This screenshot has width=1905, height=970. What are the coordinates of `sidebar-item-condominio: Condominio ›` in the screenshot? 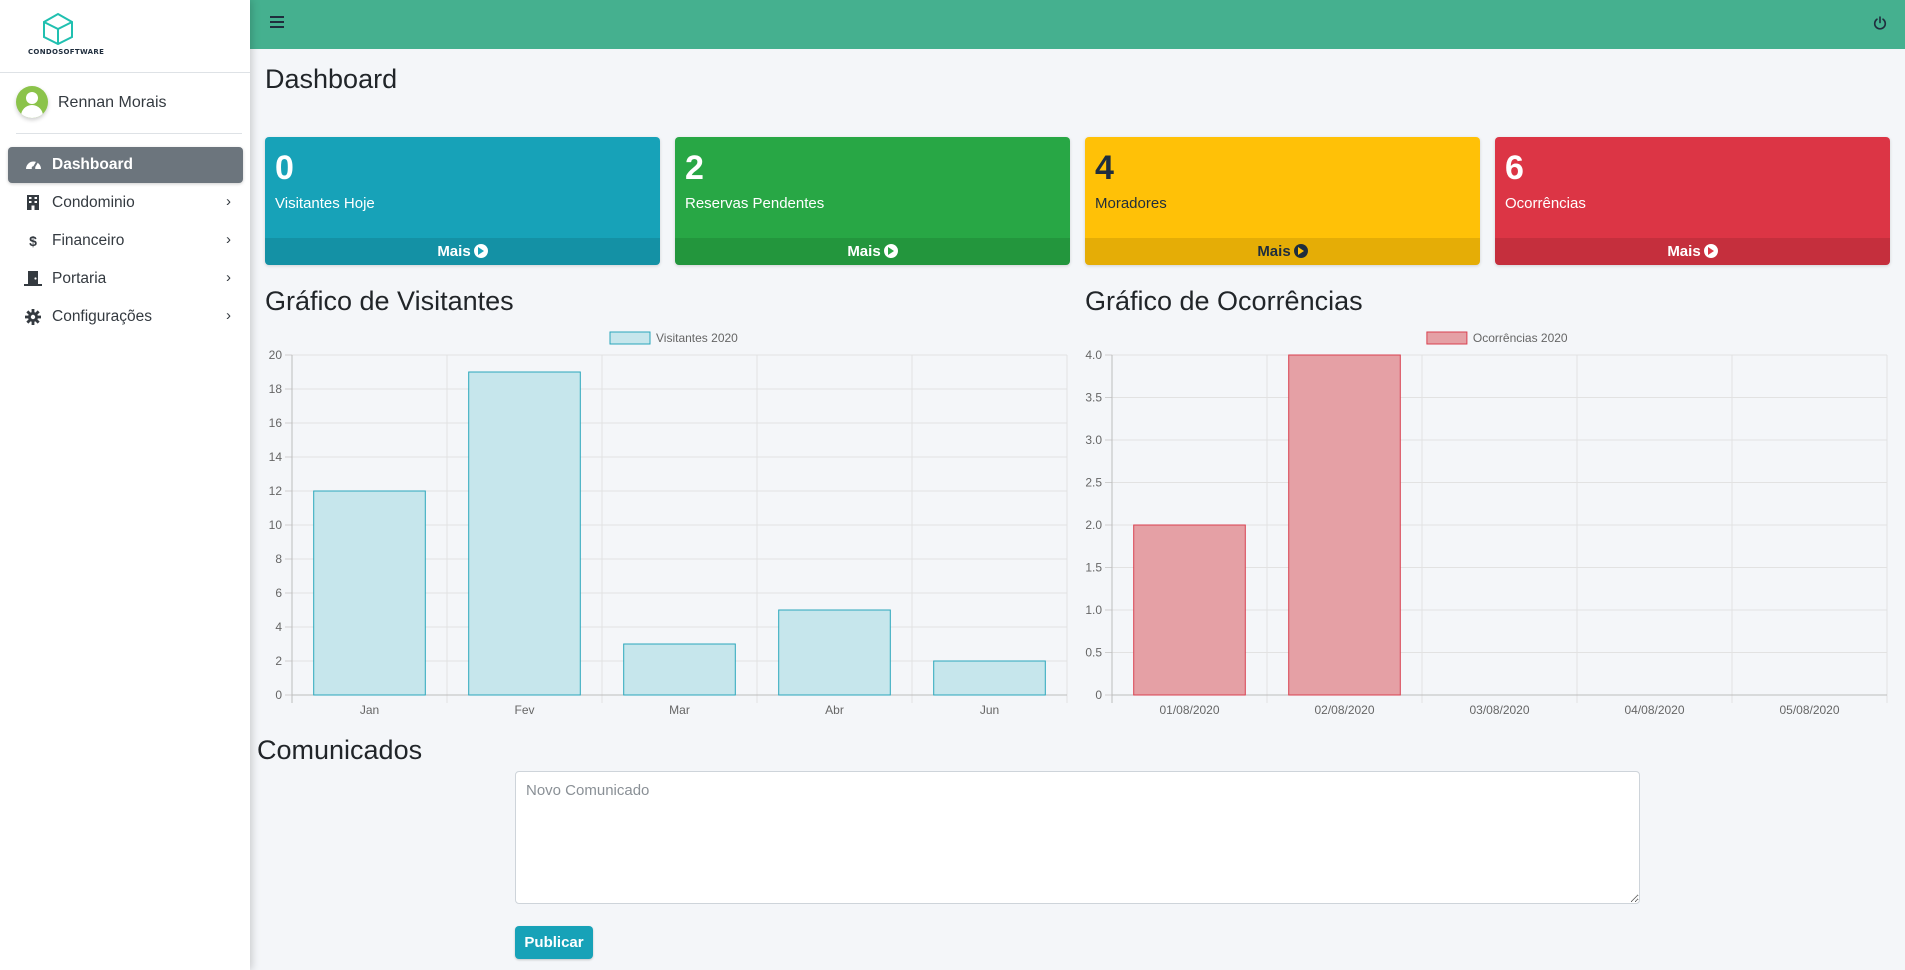 It's located at (125, 203).